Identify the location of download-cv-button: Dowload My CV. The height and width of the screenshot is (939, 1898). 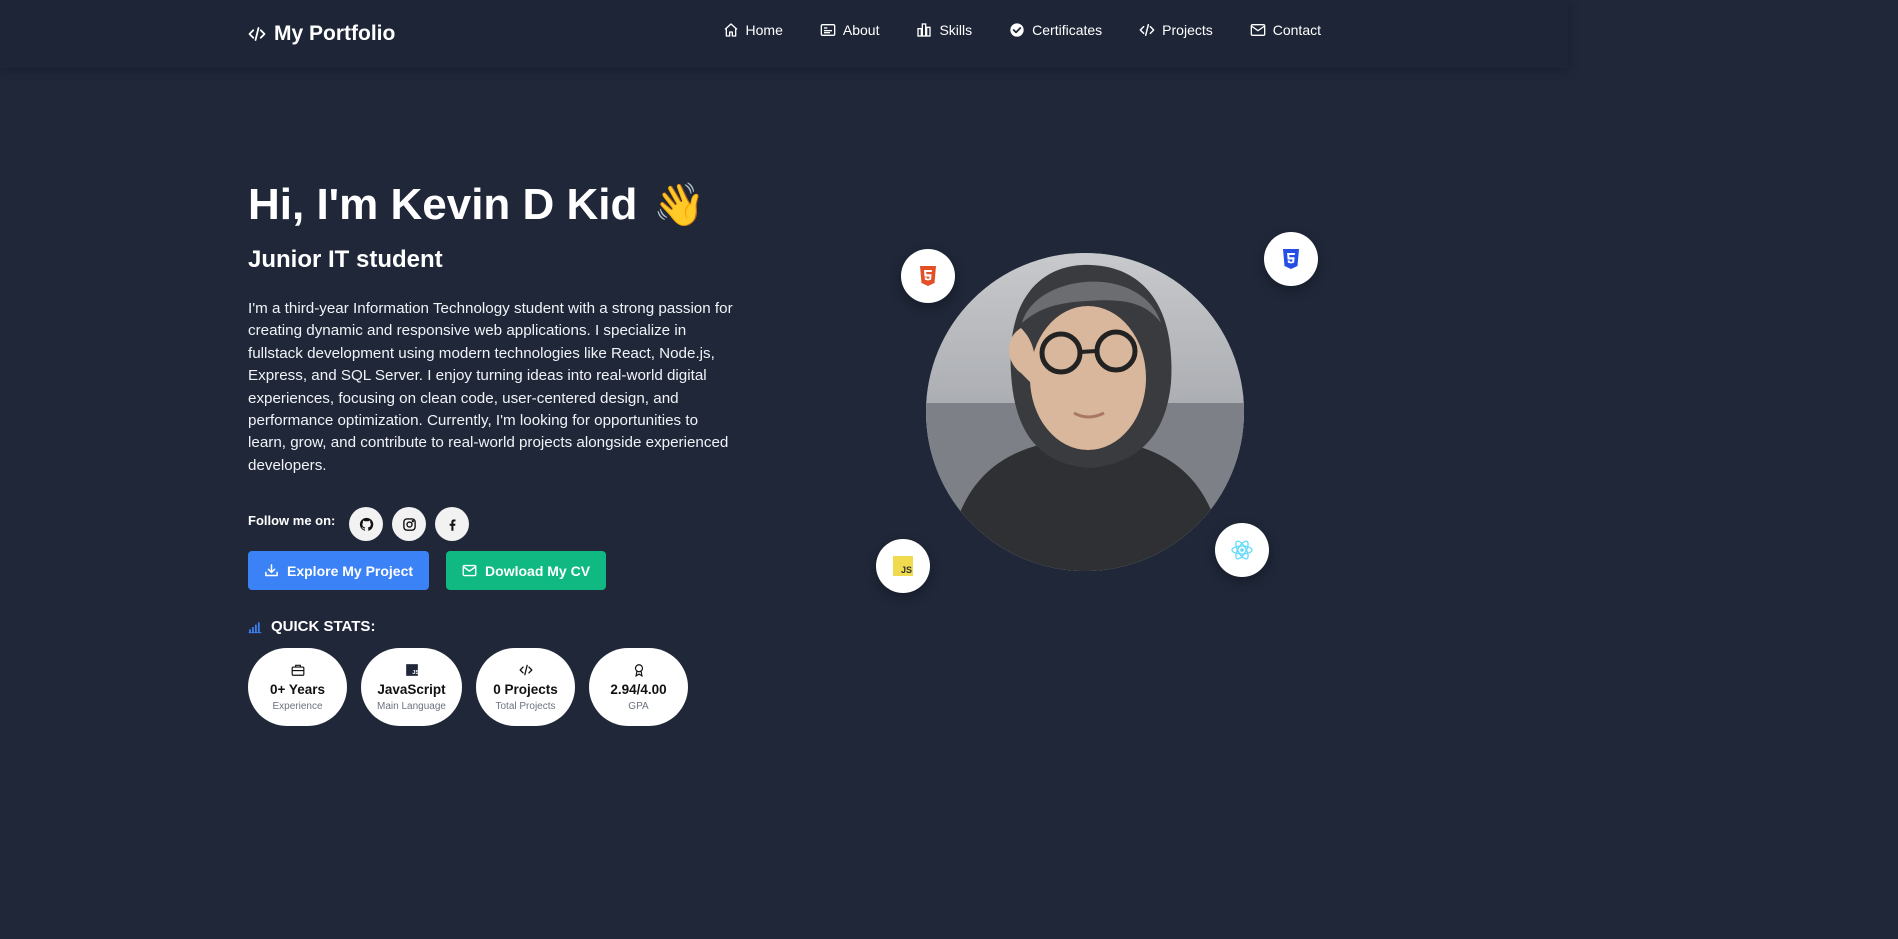
(526, 571).